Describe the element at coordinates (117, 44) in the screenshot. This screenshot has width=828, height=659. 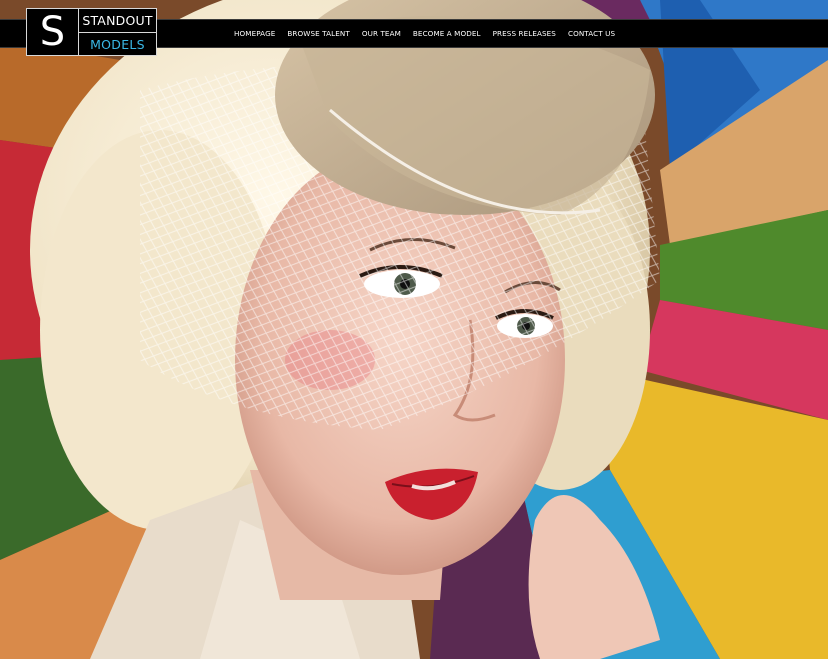
I see `logo-line-models: MODELS` at that location.